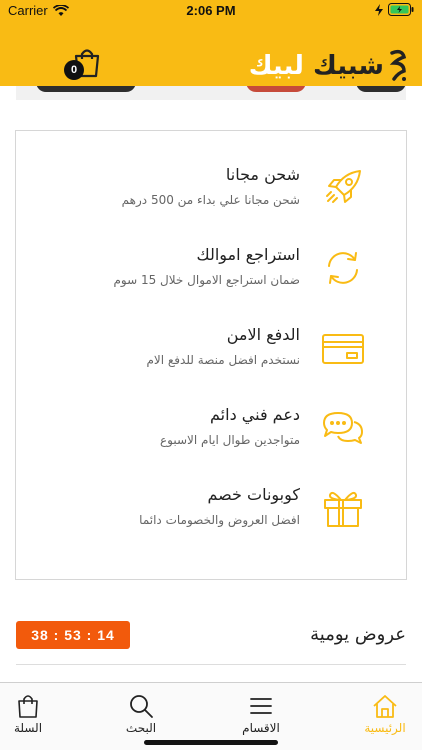 The image size is (422, 750). Describe the element at coordinates (211, 742) in the screenshot. I see `home-indicator` at that location.